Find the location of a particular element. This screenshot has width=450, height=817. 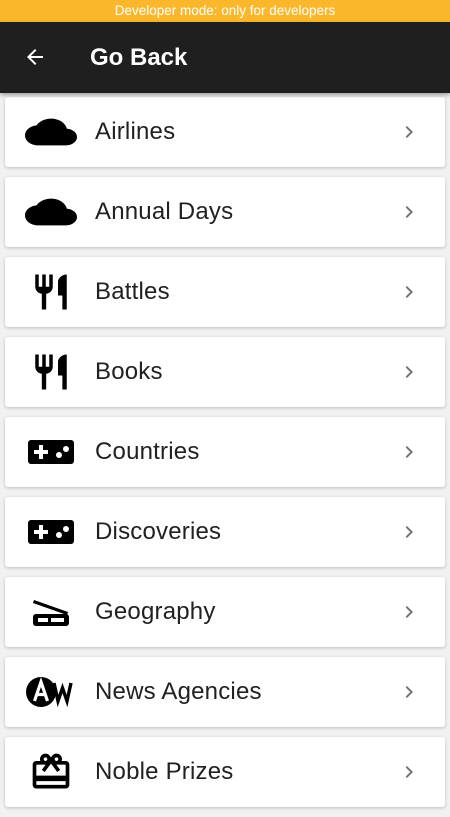

text-format-icon is located at coordinates (51, 692).